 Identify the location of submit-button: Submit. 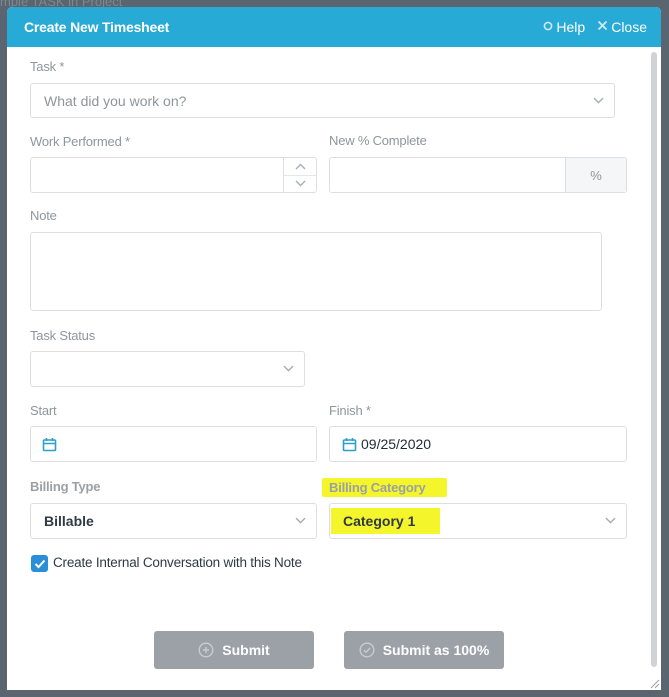
(234, 650).